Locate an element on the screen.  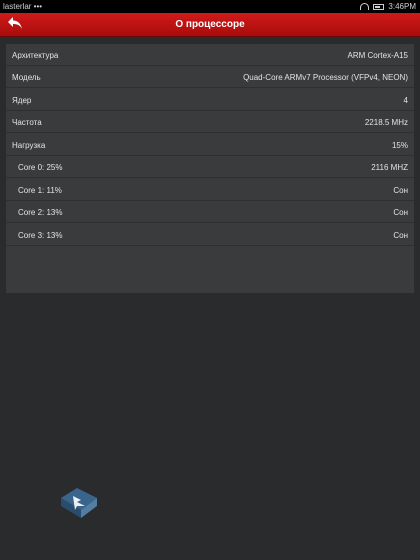
core-label: Core 2: 13% is located at coordinates (40, 212).